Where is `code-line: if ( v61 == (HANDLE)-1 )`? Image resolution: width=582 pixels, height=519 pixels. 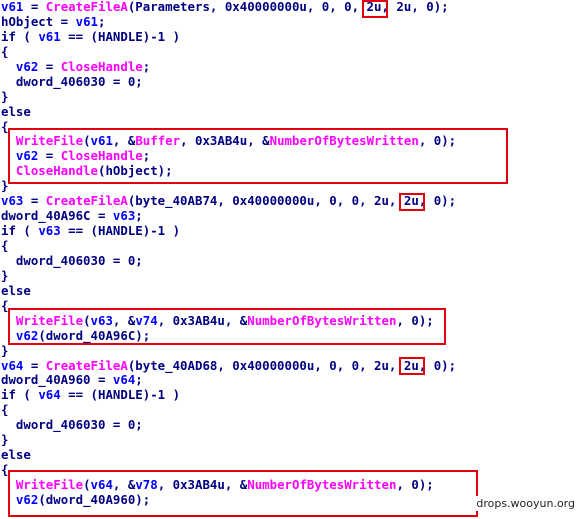 code-line: if ( v61 == (HANDLE)-1 ) is located at coordinates (228, 36).